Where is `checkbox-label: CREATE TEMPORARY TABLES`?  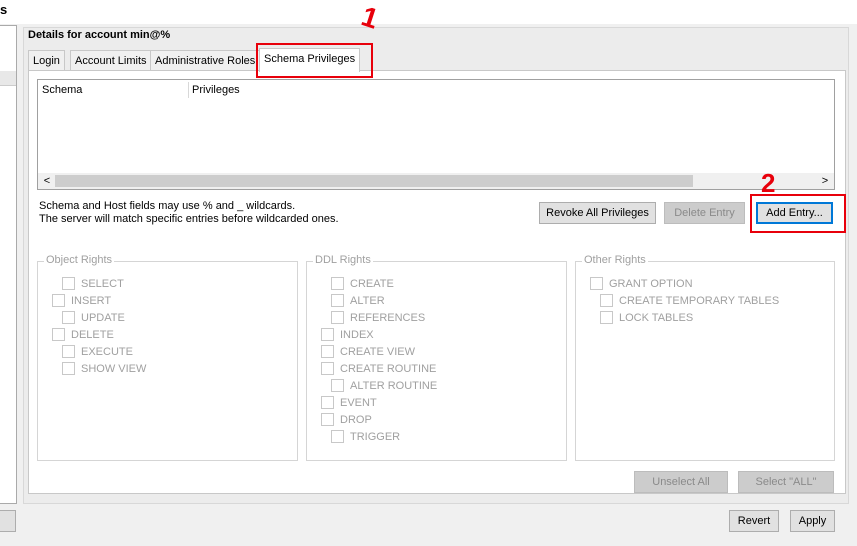
checkbox-label: CREATE TEMPORARY TABLES is located at coordinates (699, 300).